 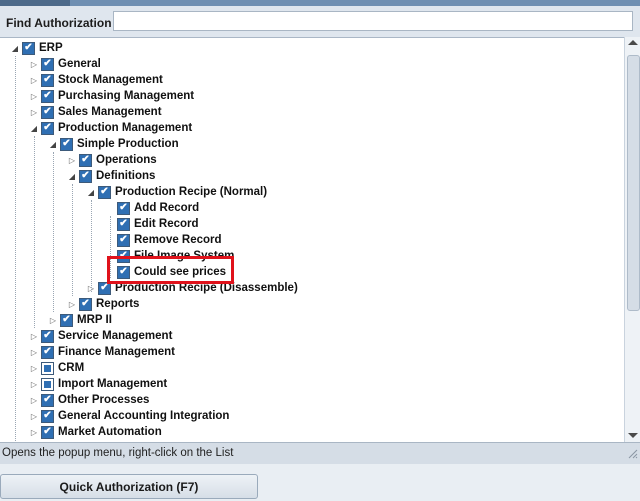 What do you see at coordinates (112, 160) in the screenshot?
I see `tree-node-ops: ▷ ✔ Operations` at bounding box center [112, 160].